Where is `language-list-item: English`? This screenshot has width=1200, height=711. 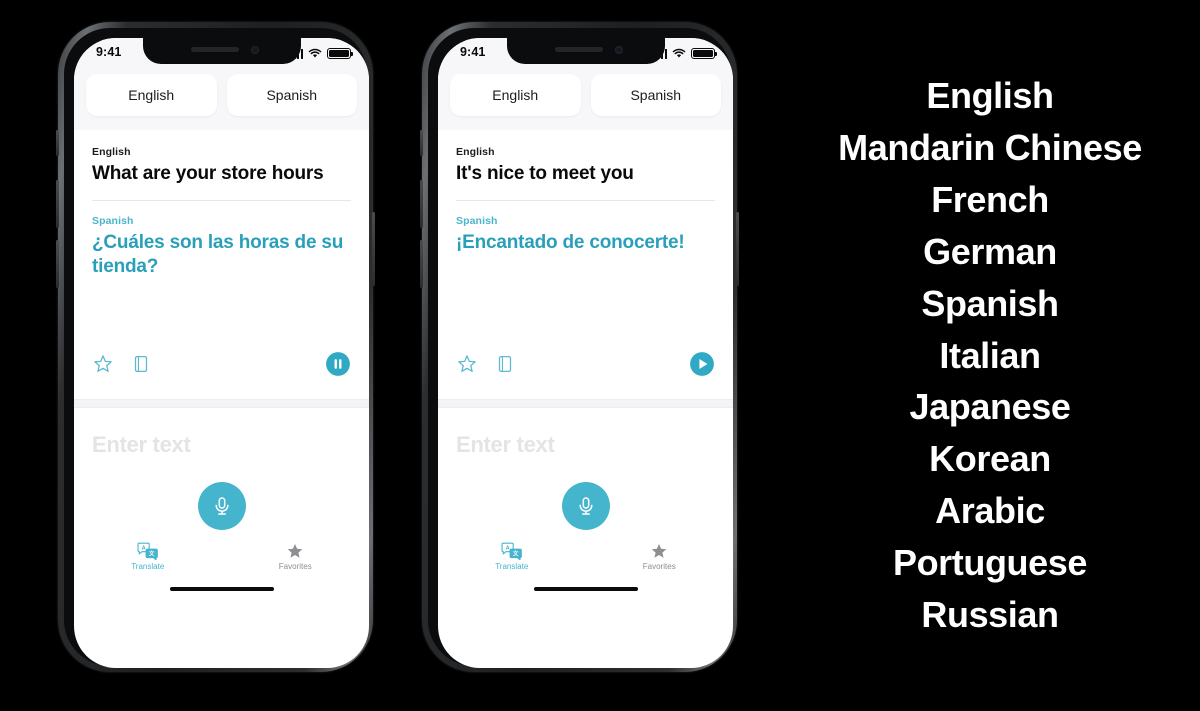
language-list-item: English is located at coordinates (990, 96).